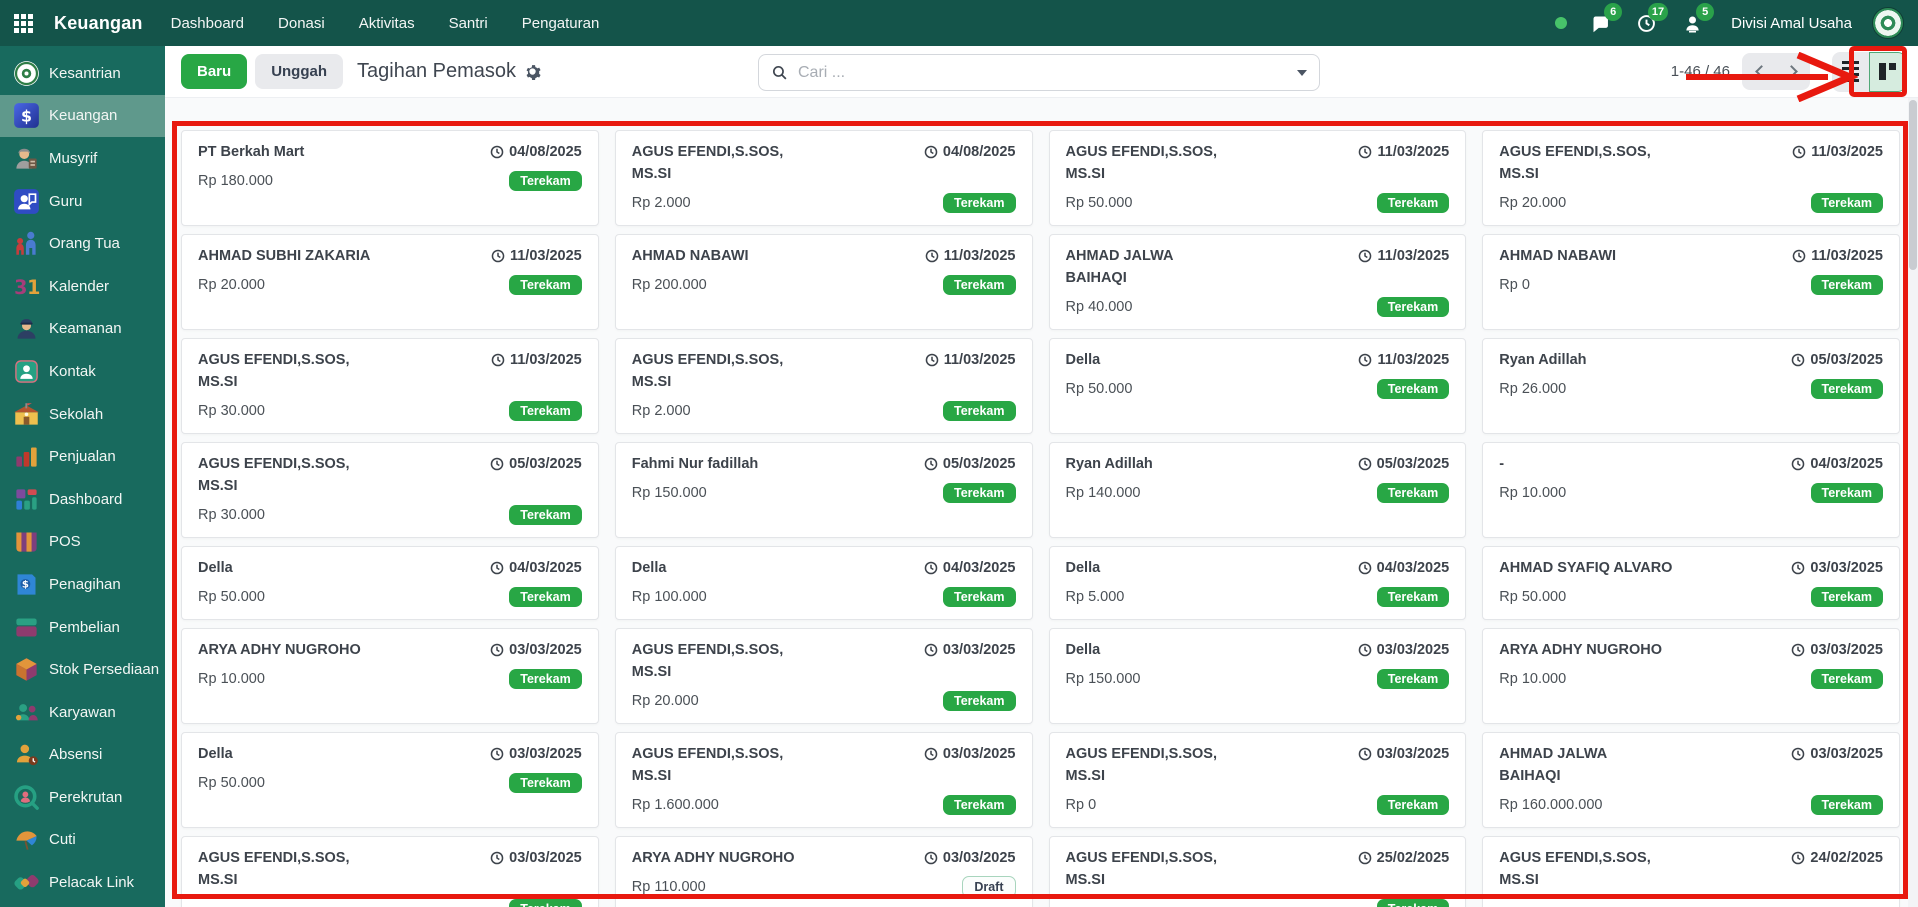 The width and height of the screenshot is (1918, 907). I want to click on bill-date: 05/03/2025, so click(1837, 360).